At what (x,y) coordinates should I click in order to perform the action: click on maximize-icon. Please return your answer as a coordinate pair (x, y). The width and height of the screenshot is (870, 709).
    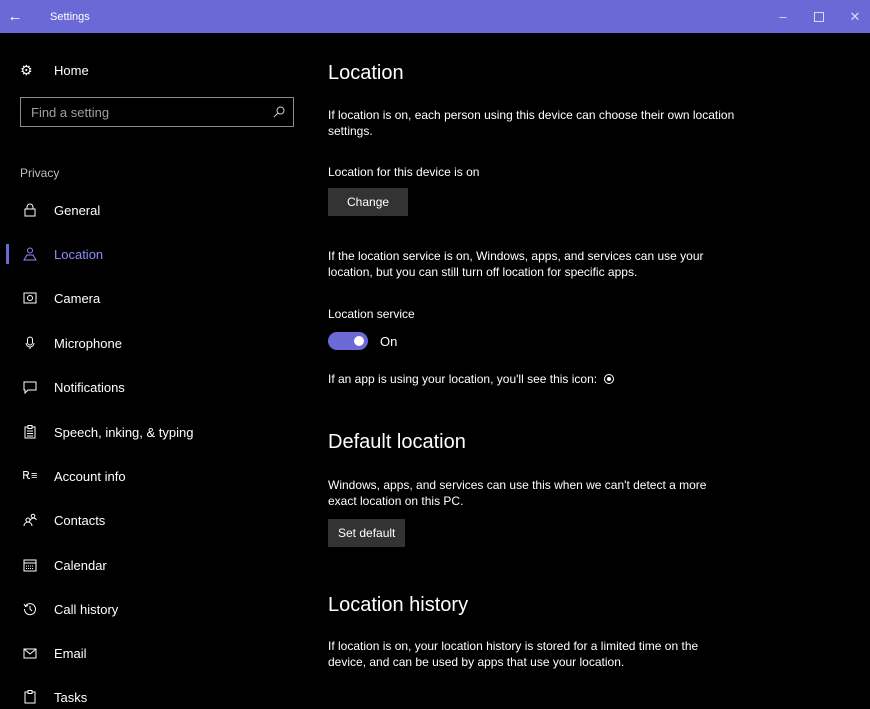
    Looking at the image, I should click on (819, 16).